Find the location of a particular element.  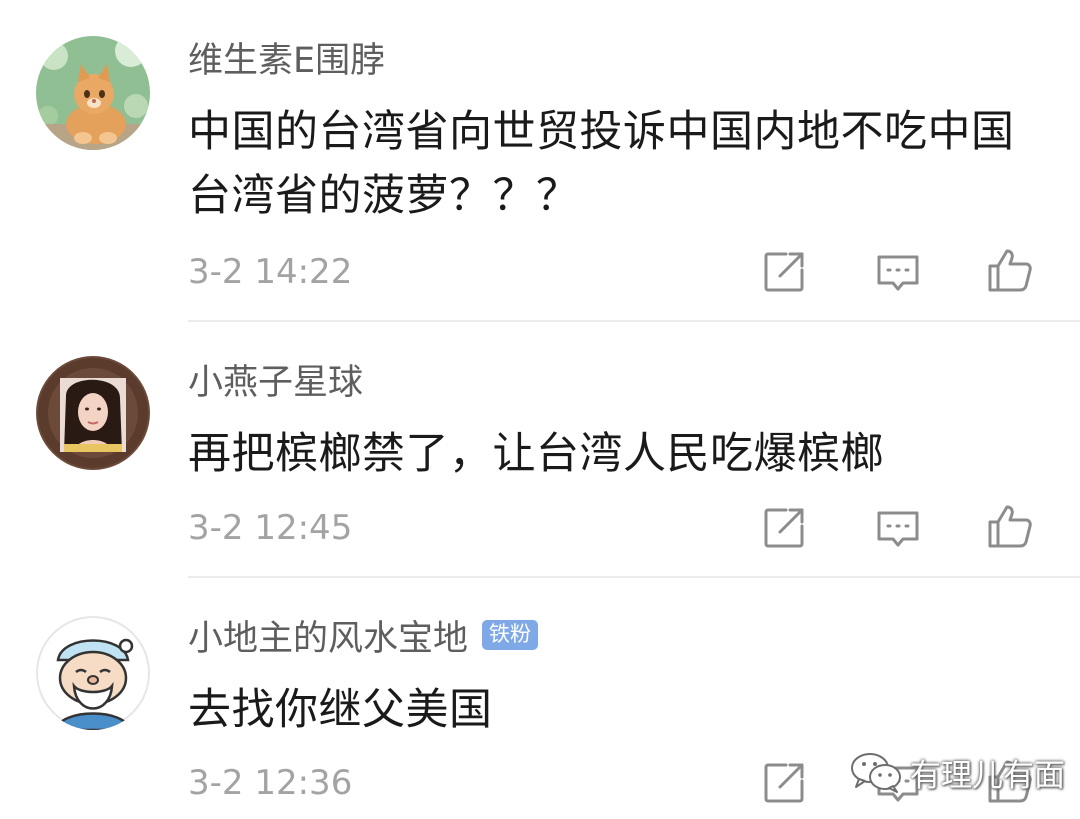

username-text: 小燕子星球 is located at coordinates (275, 383).